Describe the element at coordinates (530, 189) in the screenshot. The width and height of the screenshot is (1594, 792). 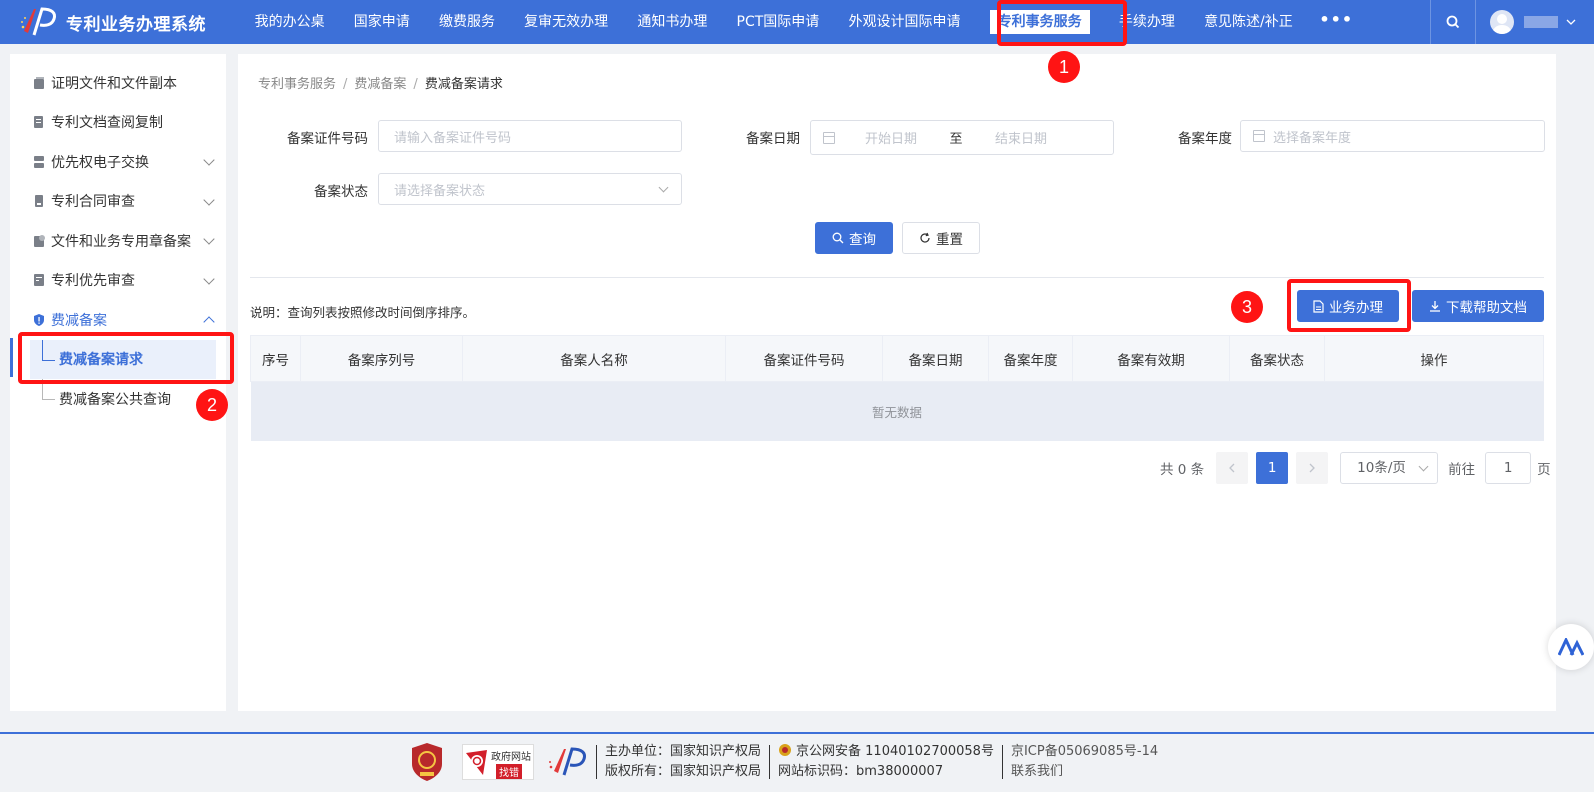
I see `status-select: 请选择备案状态` at that location.